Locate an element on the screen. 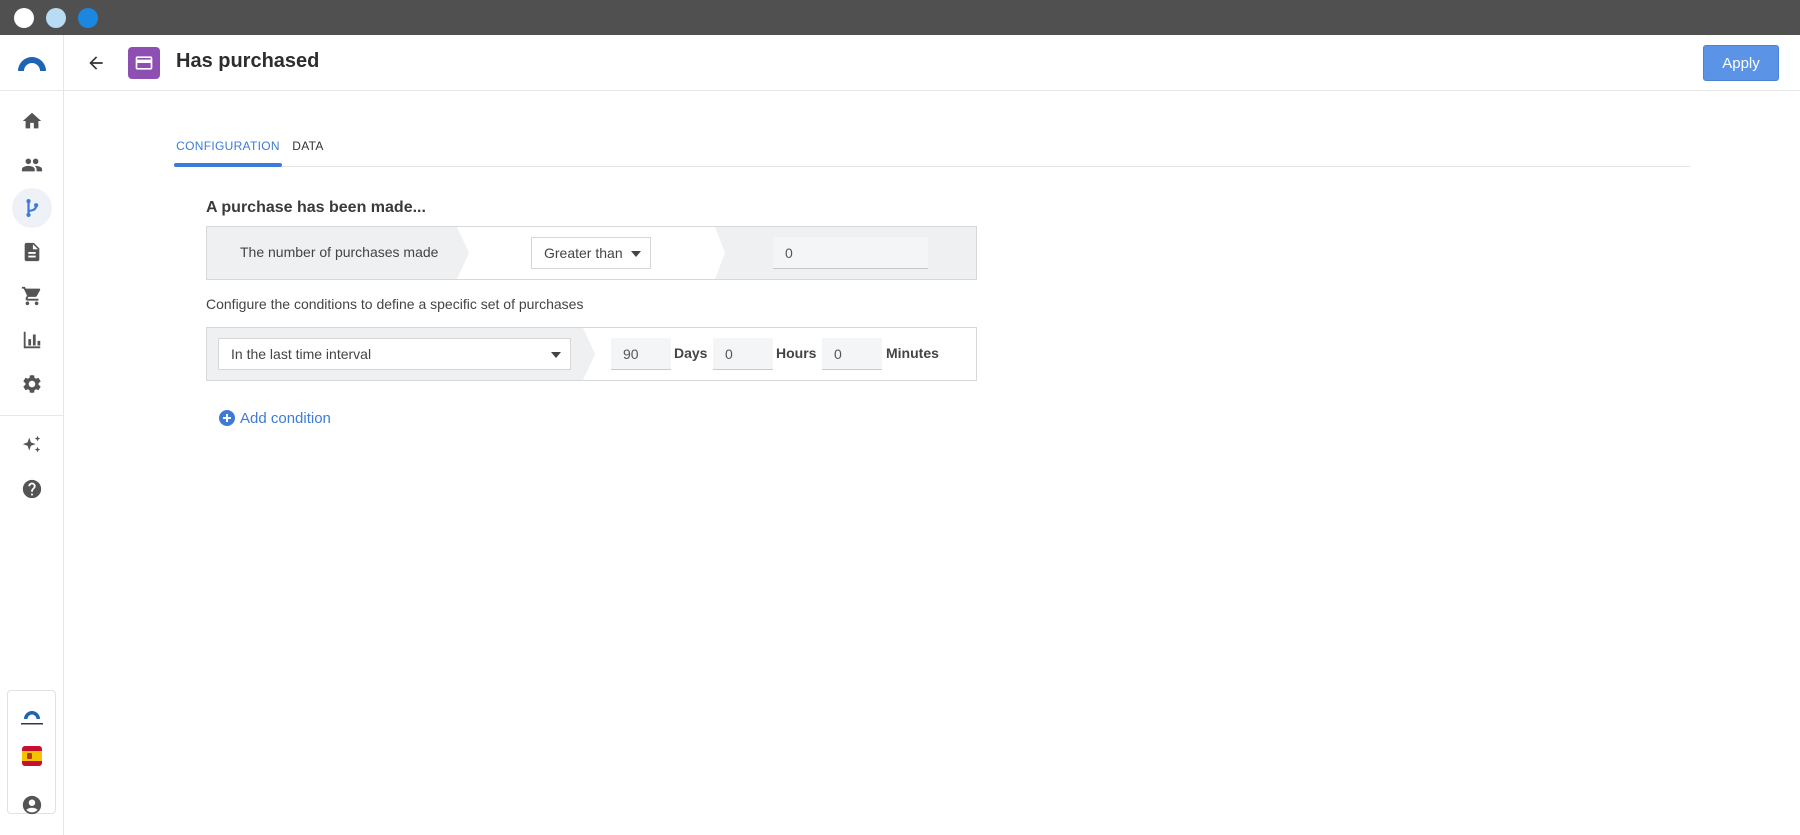 The height and width of the screenshot is (835, 1800). window-titlebar is located at coordinates (900, 17).